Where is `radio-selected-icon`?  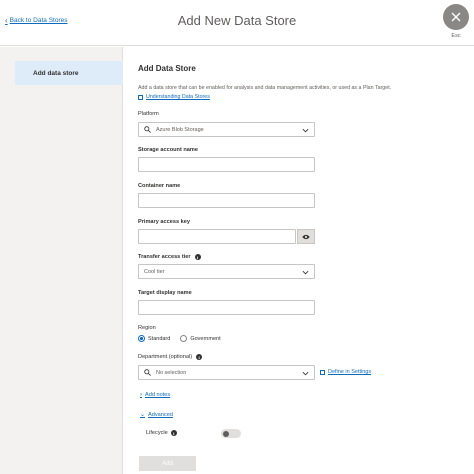 radio-selected-icon is located at coordinates (141, 338).